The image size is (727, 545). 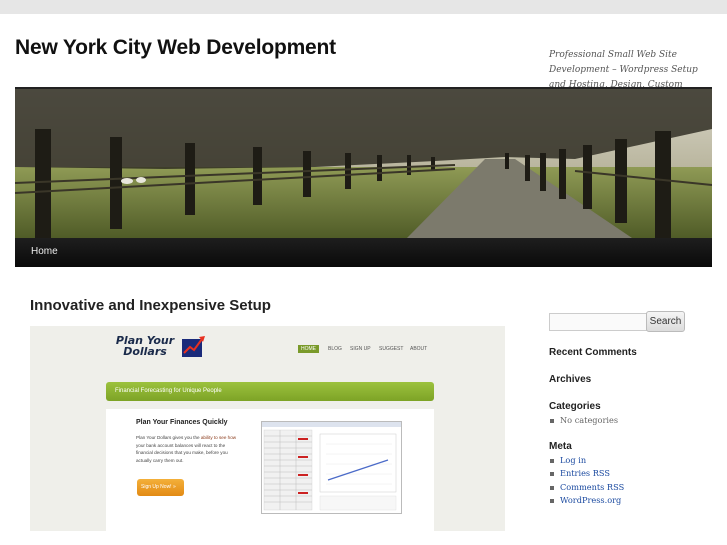 I want to click on list-item: Comments RSS, so click(x=586, y=487).